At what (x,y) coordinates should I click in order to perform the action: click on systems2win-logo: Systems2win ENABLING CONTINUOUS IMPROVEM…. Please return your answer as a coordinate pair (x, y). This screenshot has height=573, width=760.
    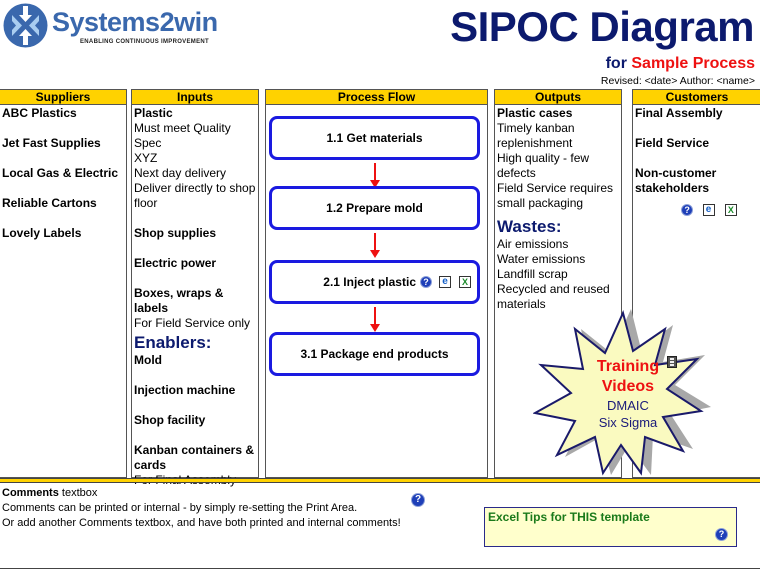
    Looking at the image, I should click on (123, 27).